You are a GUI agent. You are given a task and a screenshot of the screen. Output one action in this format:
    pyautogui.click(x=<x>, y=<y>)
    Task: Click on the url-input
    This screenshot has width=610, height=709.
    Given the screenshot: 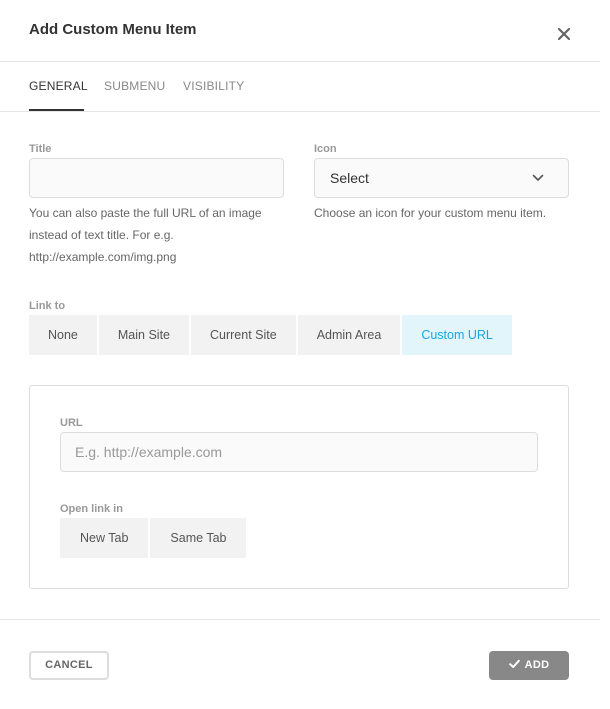 What is the action you would take?
    pyautogui.click(x=299, y=452)
    